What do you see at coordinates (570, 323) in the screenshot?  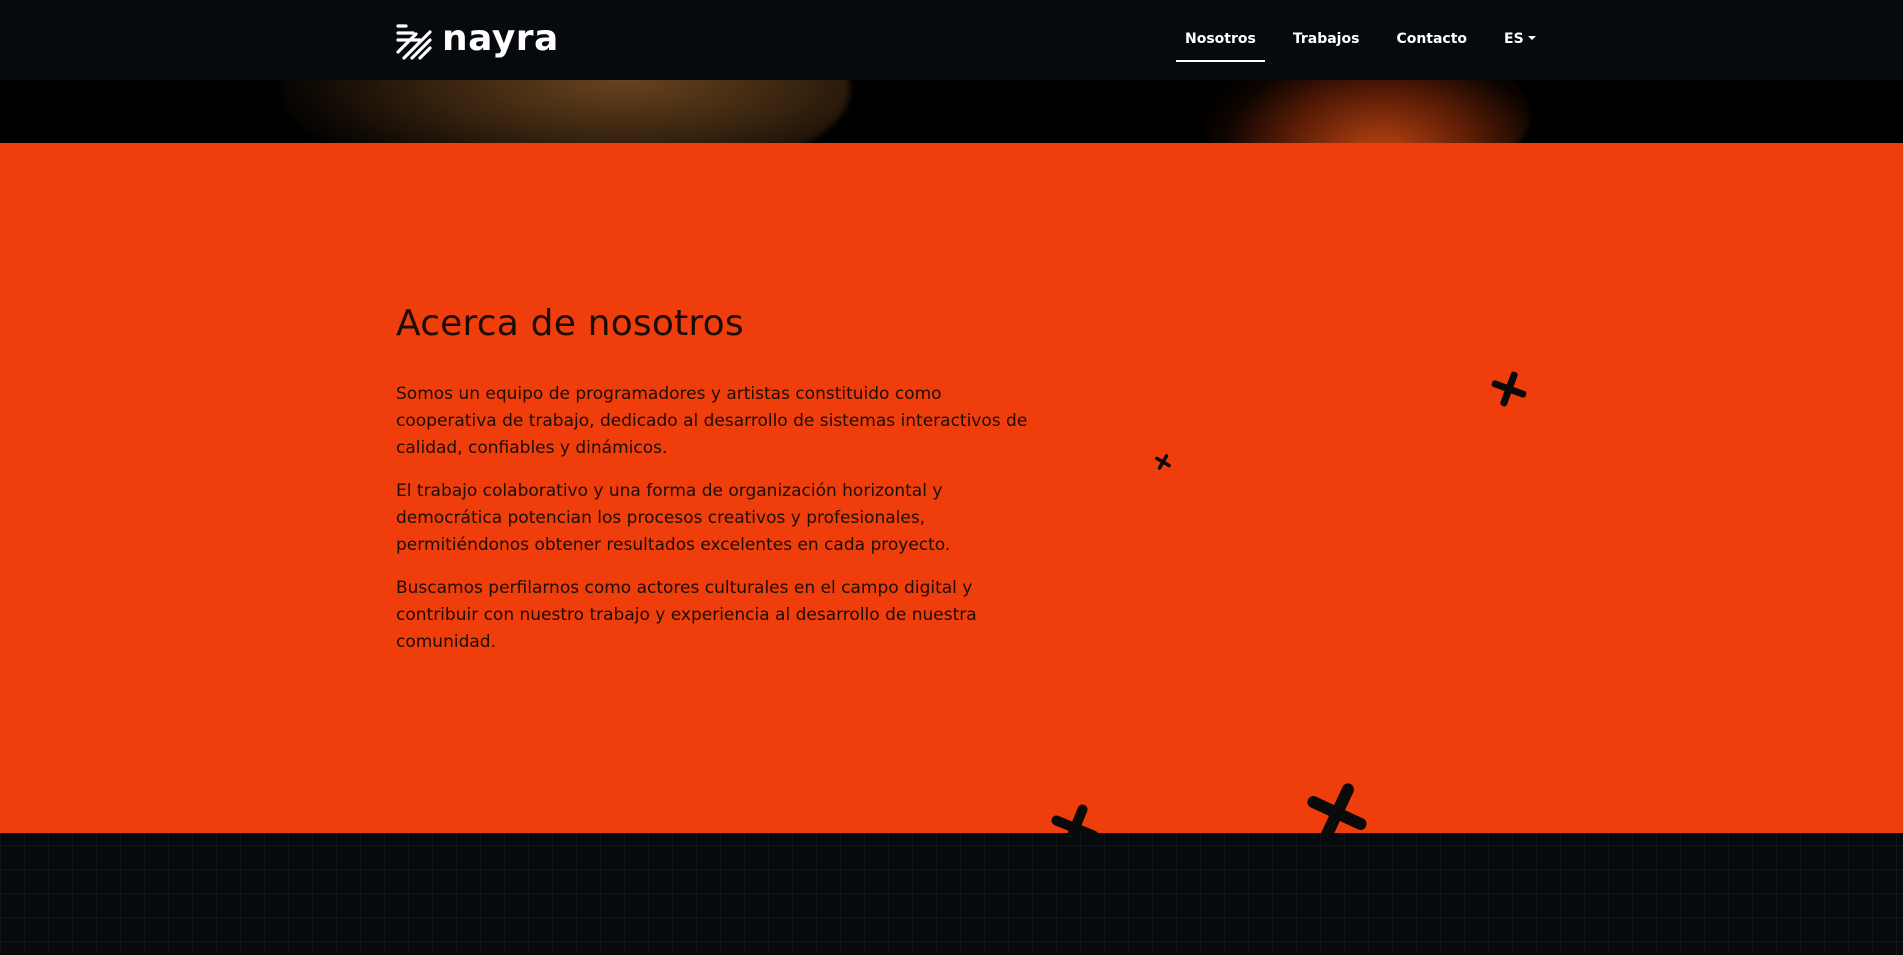 I see `about-title: Acerca de nosotros` at bounding box center [570, 323].